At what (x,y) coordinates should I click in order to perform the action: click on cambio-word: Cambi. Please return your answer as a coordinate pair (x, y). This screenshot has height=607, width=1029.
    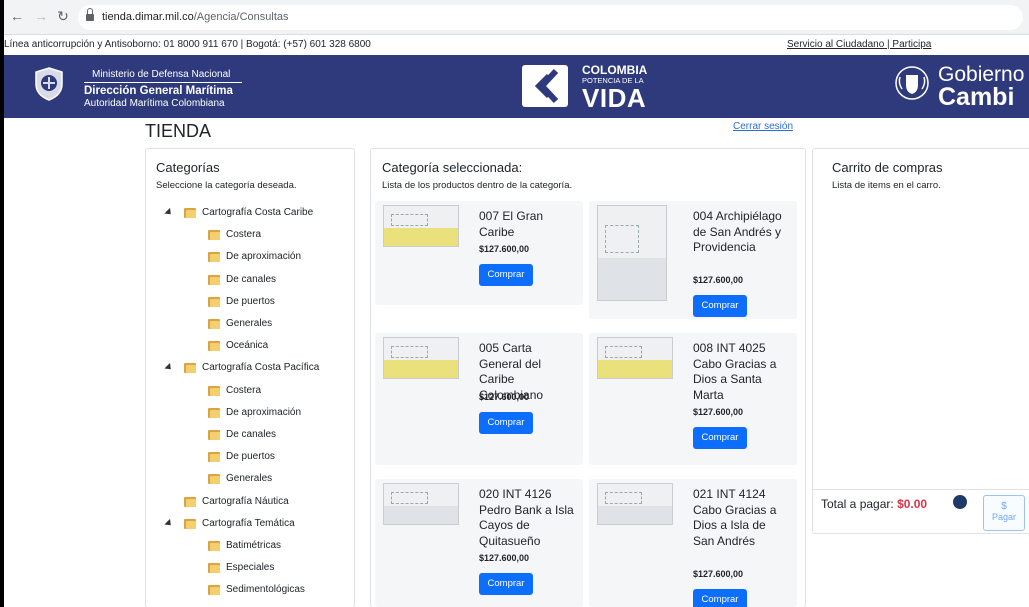
    Looking at the image, I should click on (976, 97).